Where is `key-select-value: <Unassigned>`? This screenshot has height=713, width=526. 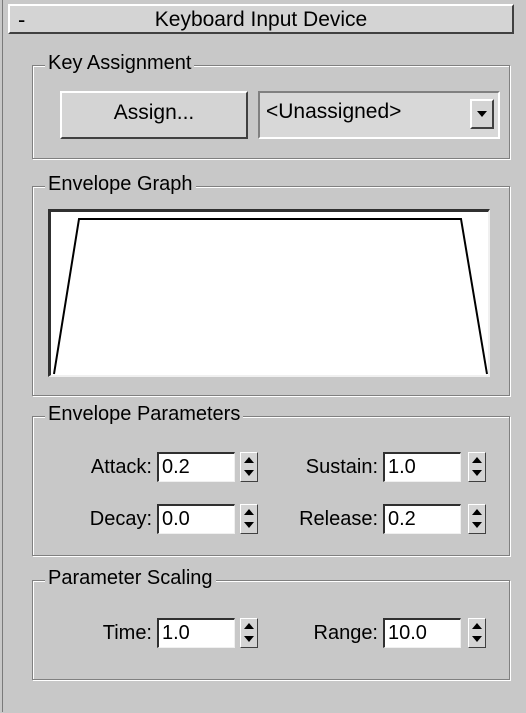
key-select-value: <Unassigned> is located at coordinates (334, 111).